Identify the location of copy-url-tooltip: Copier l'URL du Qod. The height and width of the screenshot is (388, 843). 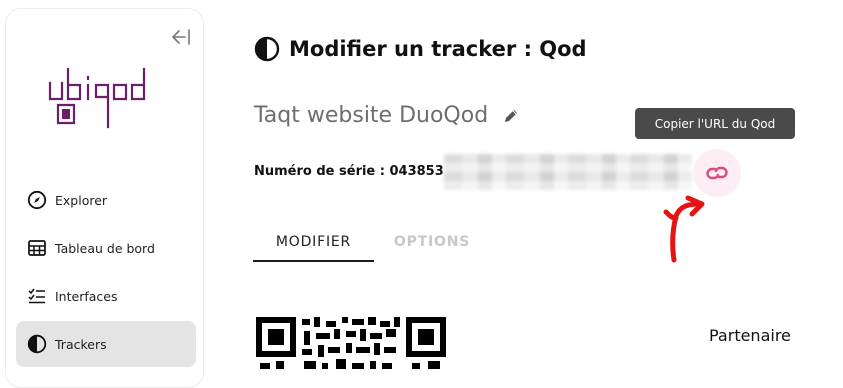
(715, 123).